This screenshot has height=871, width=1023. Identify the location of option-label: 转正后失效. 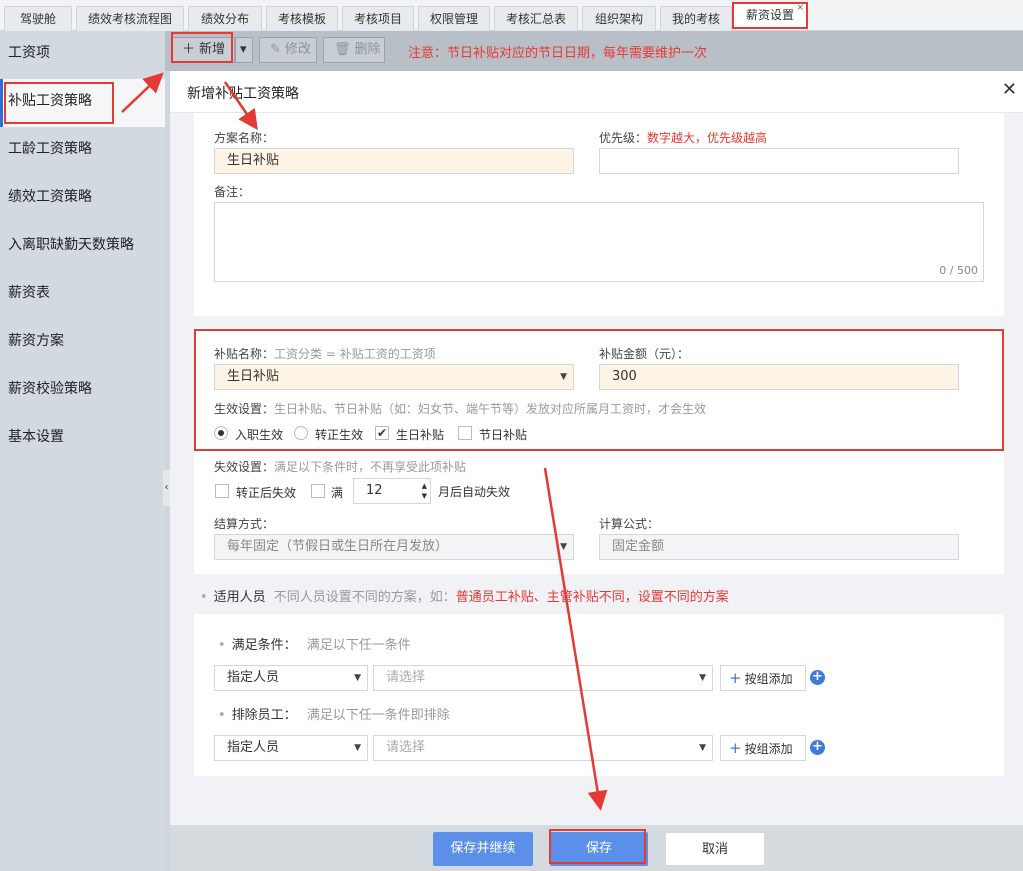
(266, 493).